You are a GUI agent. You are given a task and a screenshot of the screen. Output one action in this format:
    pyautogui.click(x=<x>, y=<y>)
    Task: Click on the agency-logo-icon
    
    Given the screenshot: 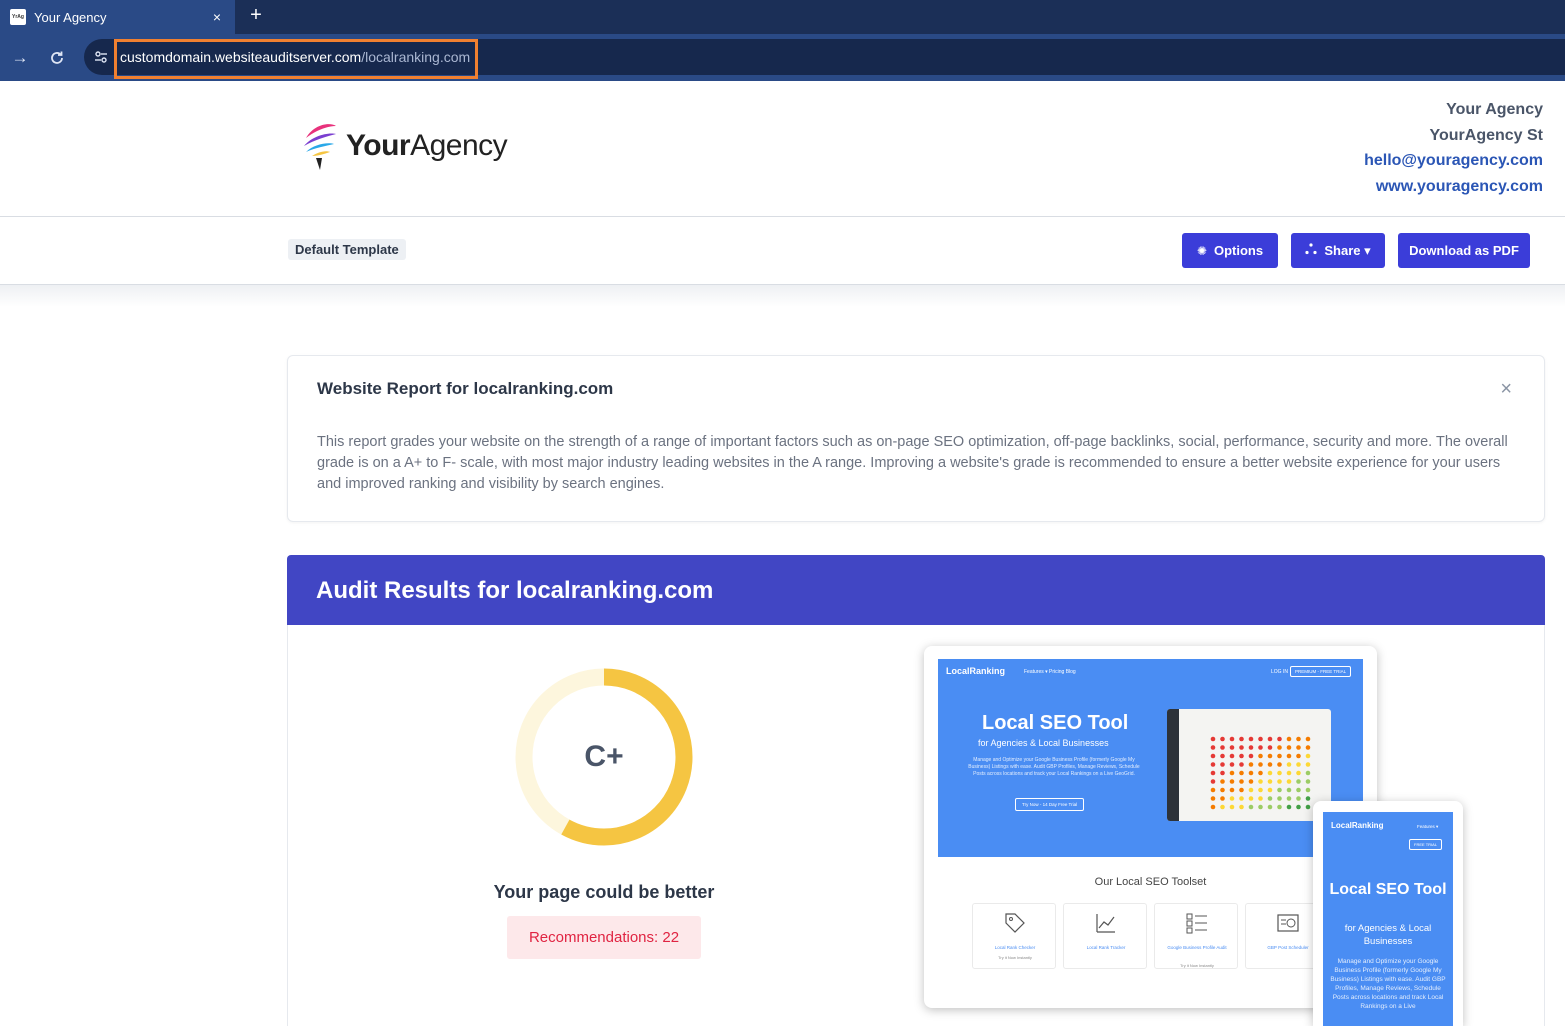 What is the action you would take?
    pyautogui.click(x=320, y=147)
    